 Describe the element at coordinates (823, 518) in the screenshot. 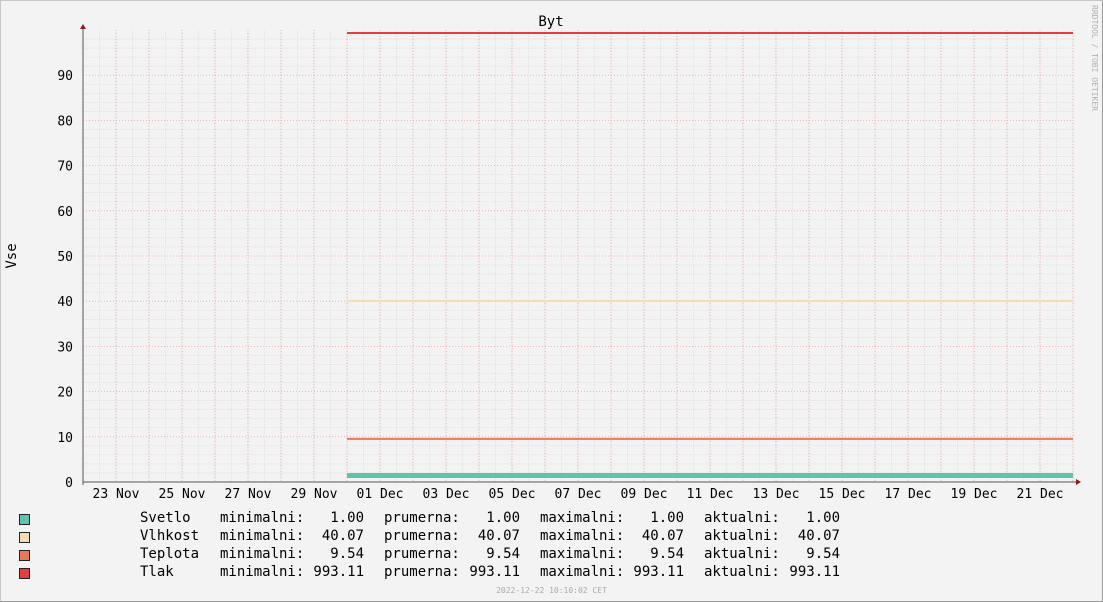

I see `legend-value-aktualni: 1.00` at that location.